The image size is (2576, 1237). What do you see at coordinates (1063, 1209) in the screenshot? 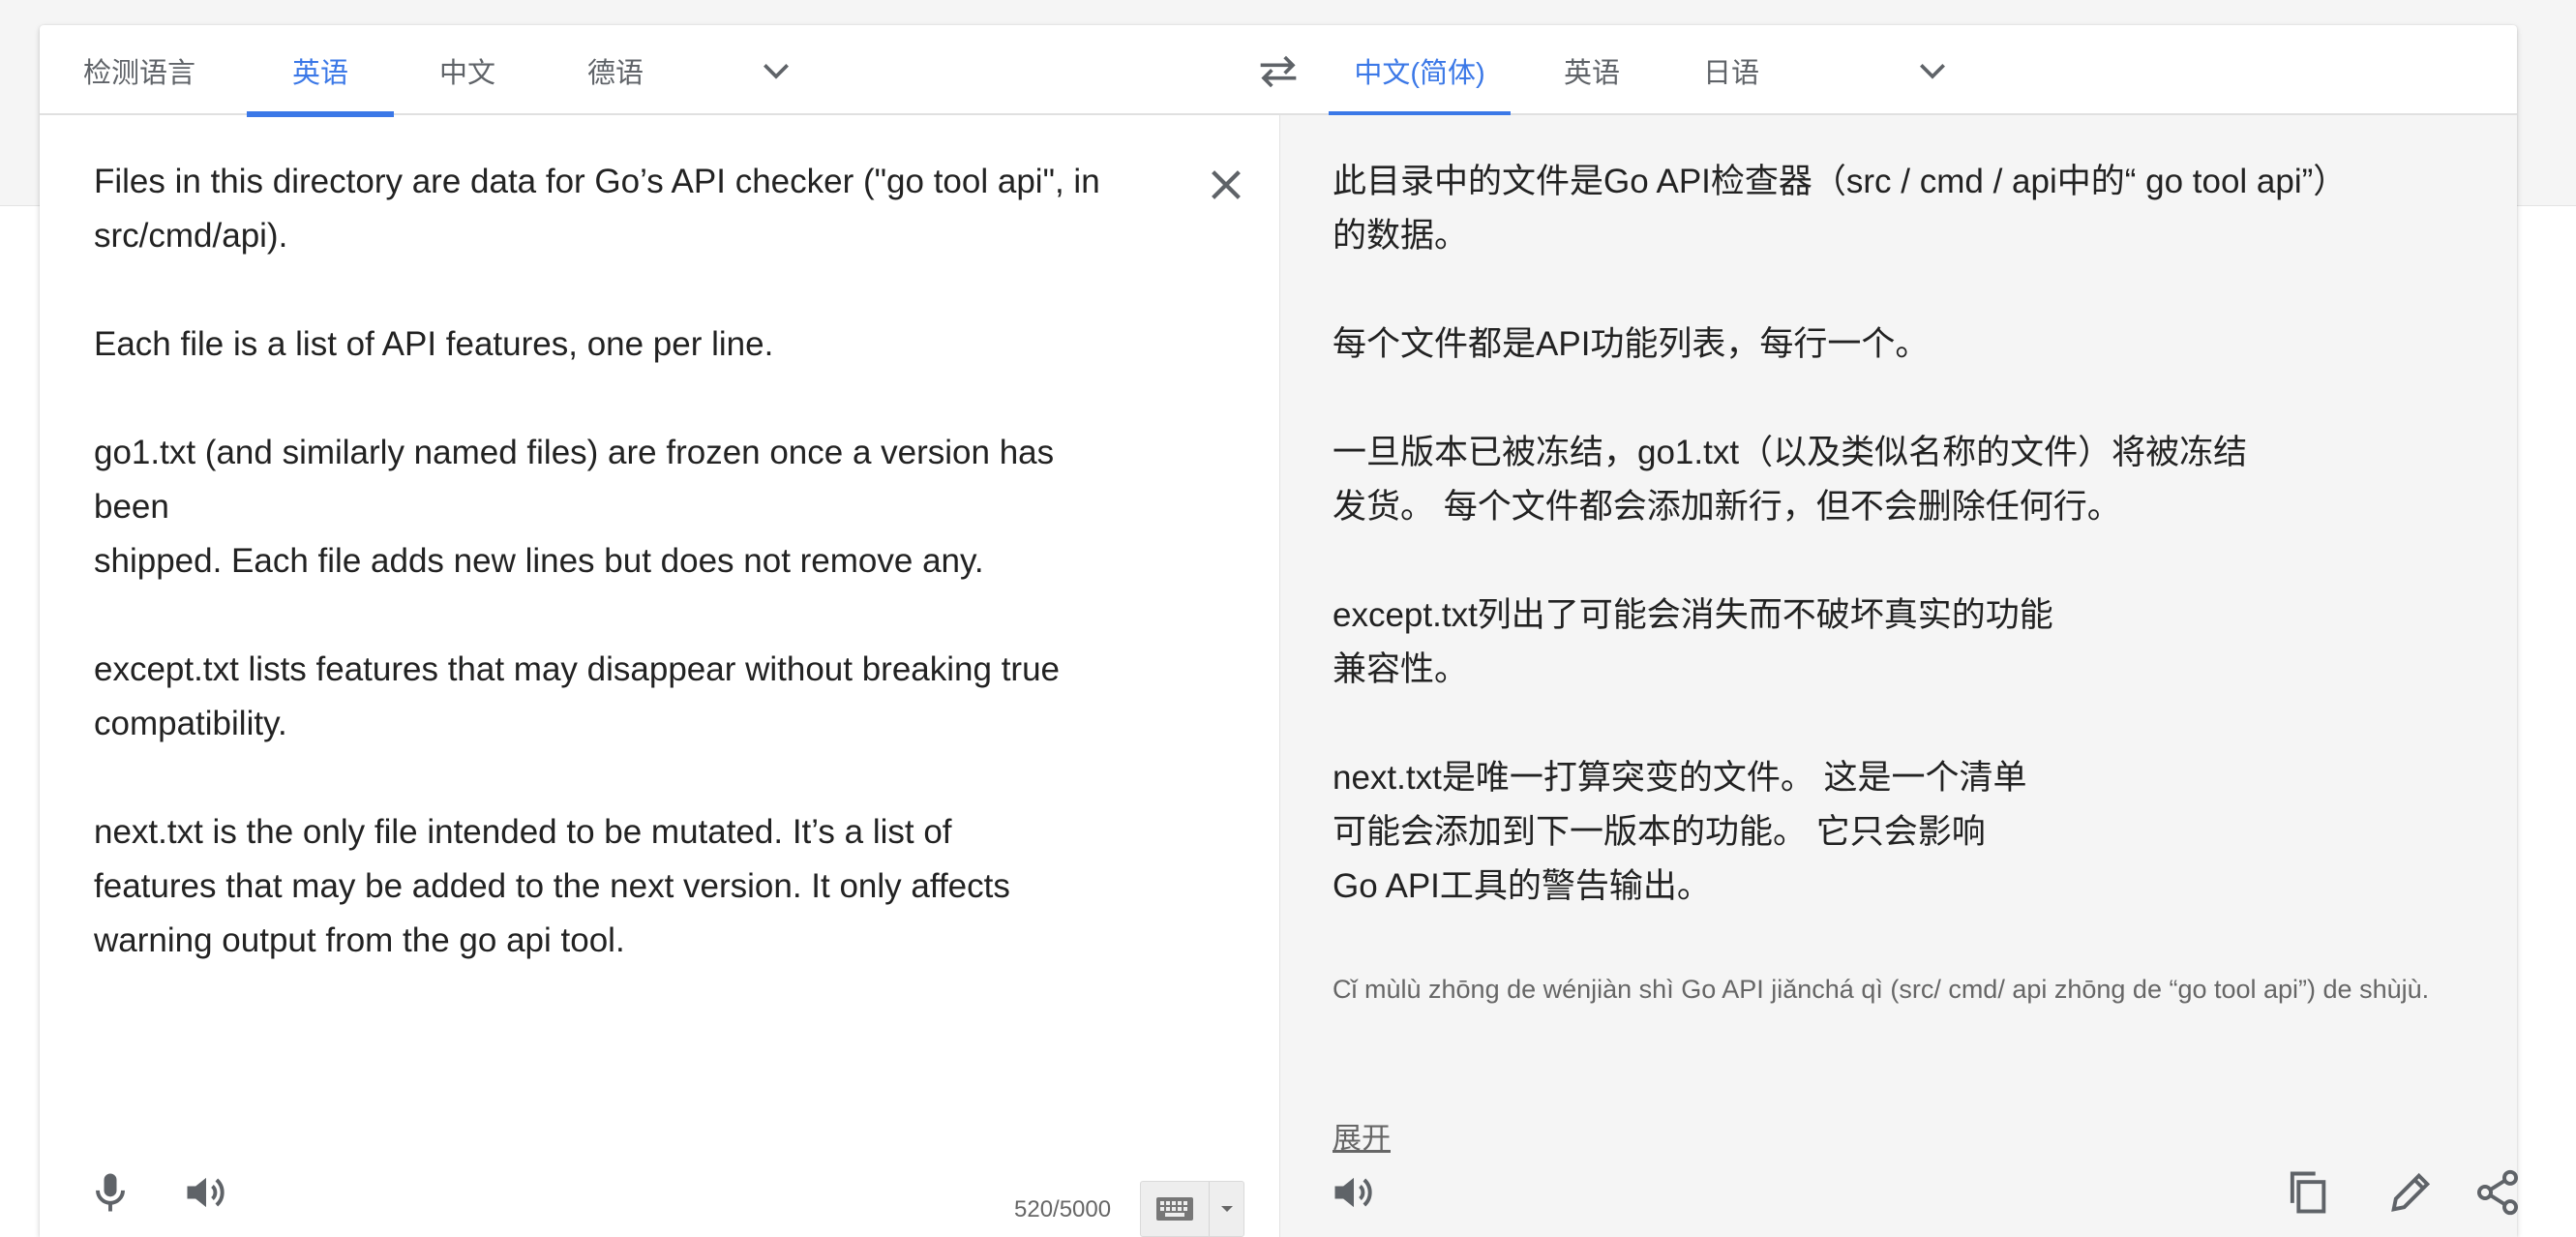
I see `character-counter: 520/5000` at bounding box center [1063, 1209].